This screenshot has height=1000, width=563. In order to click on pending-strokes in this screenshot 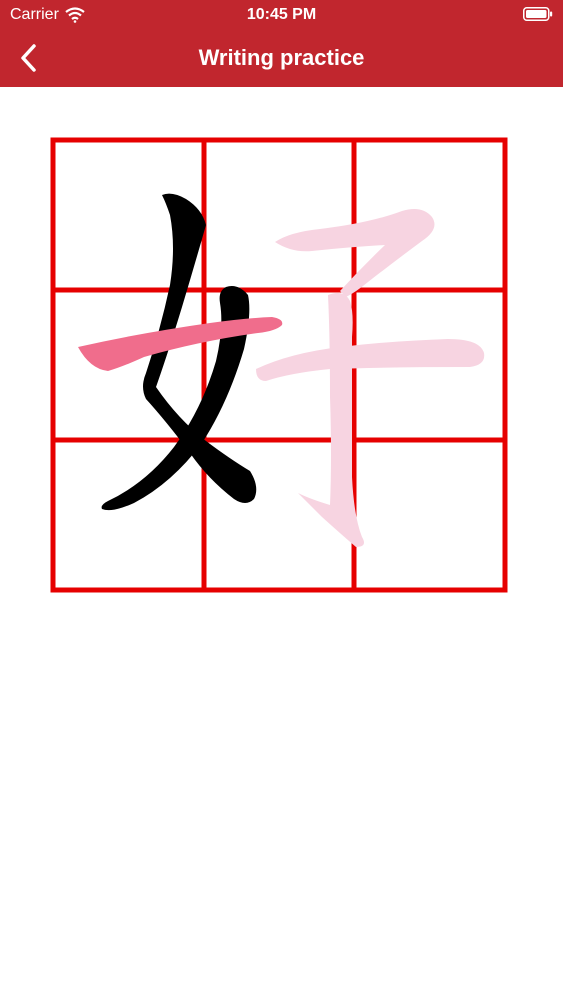, I will do `click(370, 378)`.